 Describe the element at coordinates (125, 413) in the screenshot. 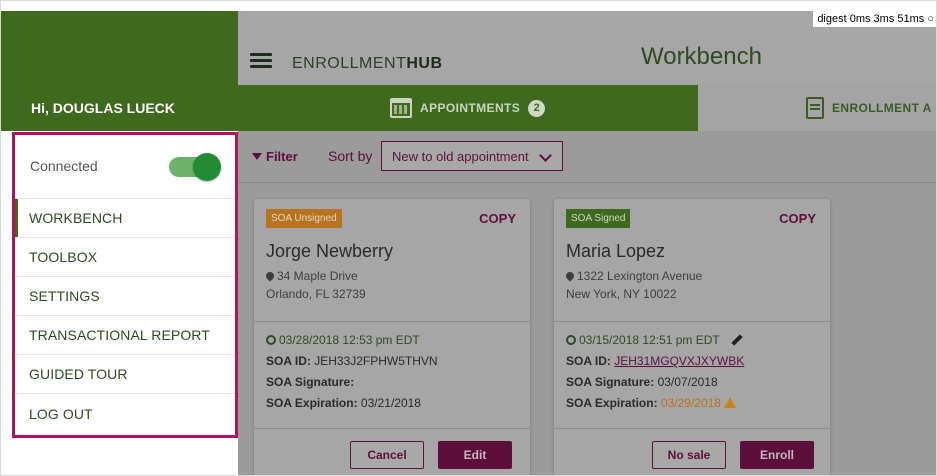

I see `sidebar-item-log-out: LOG OUT` at that location.